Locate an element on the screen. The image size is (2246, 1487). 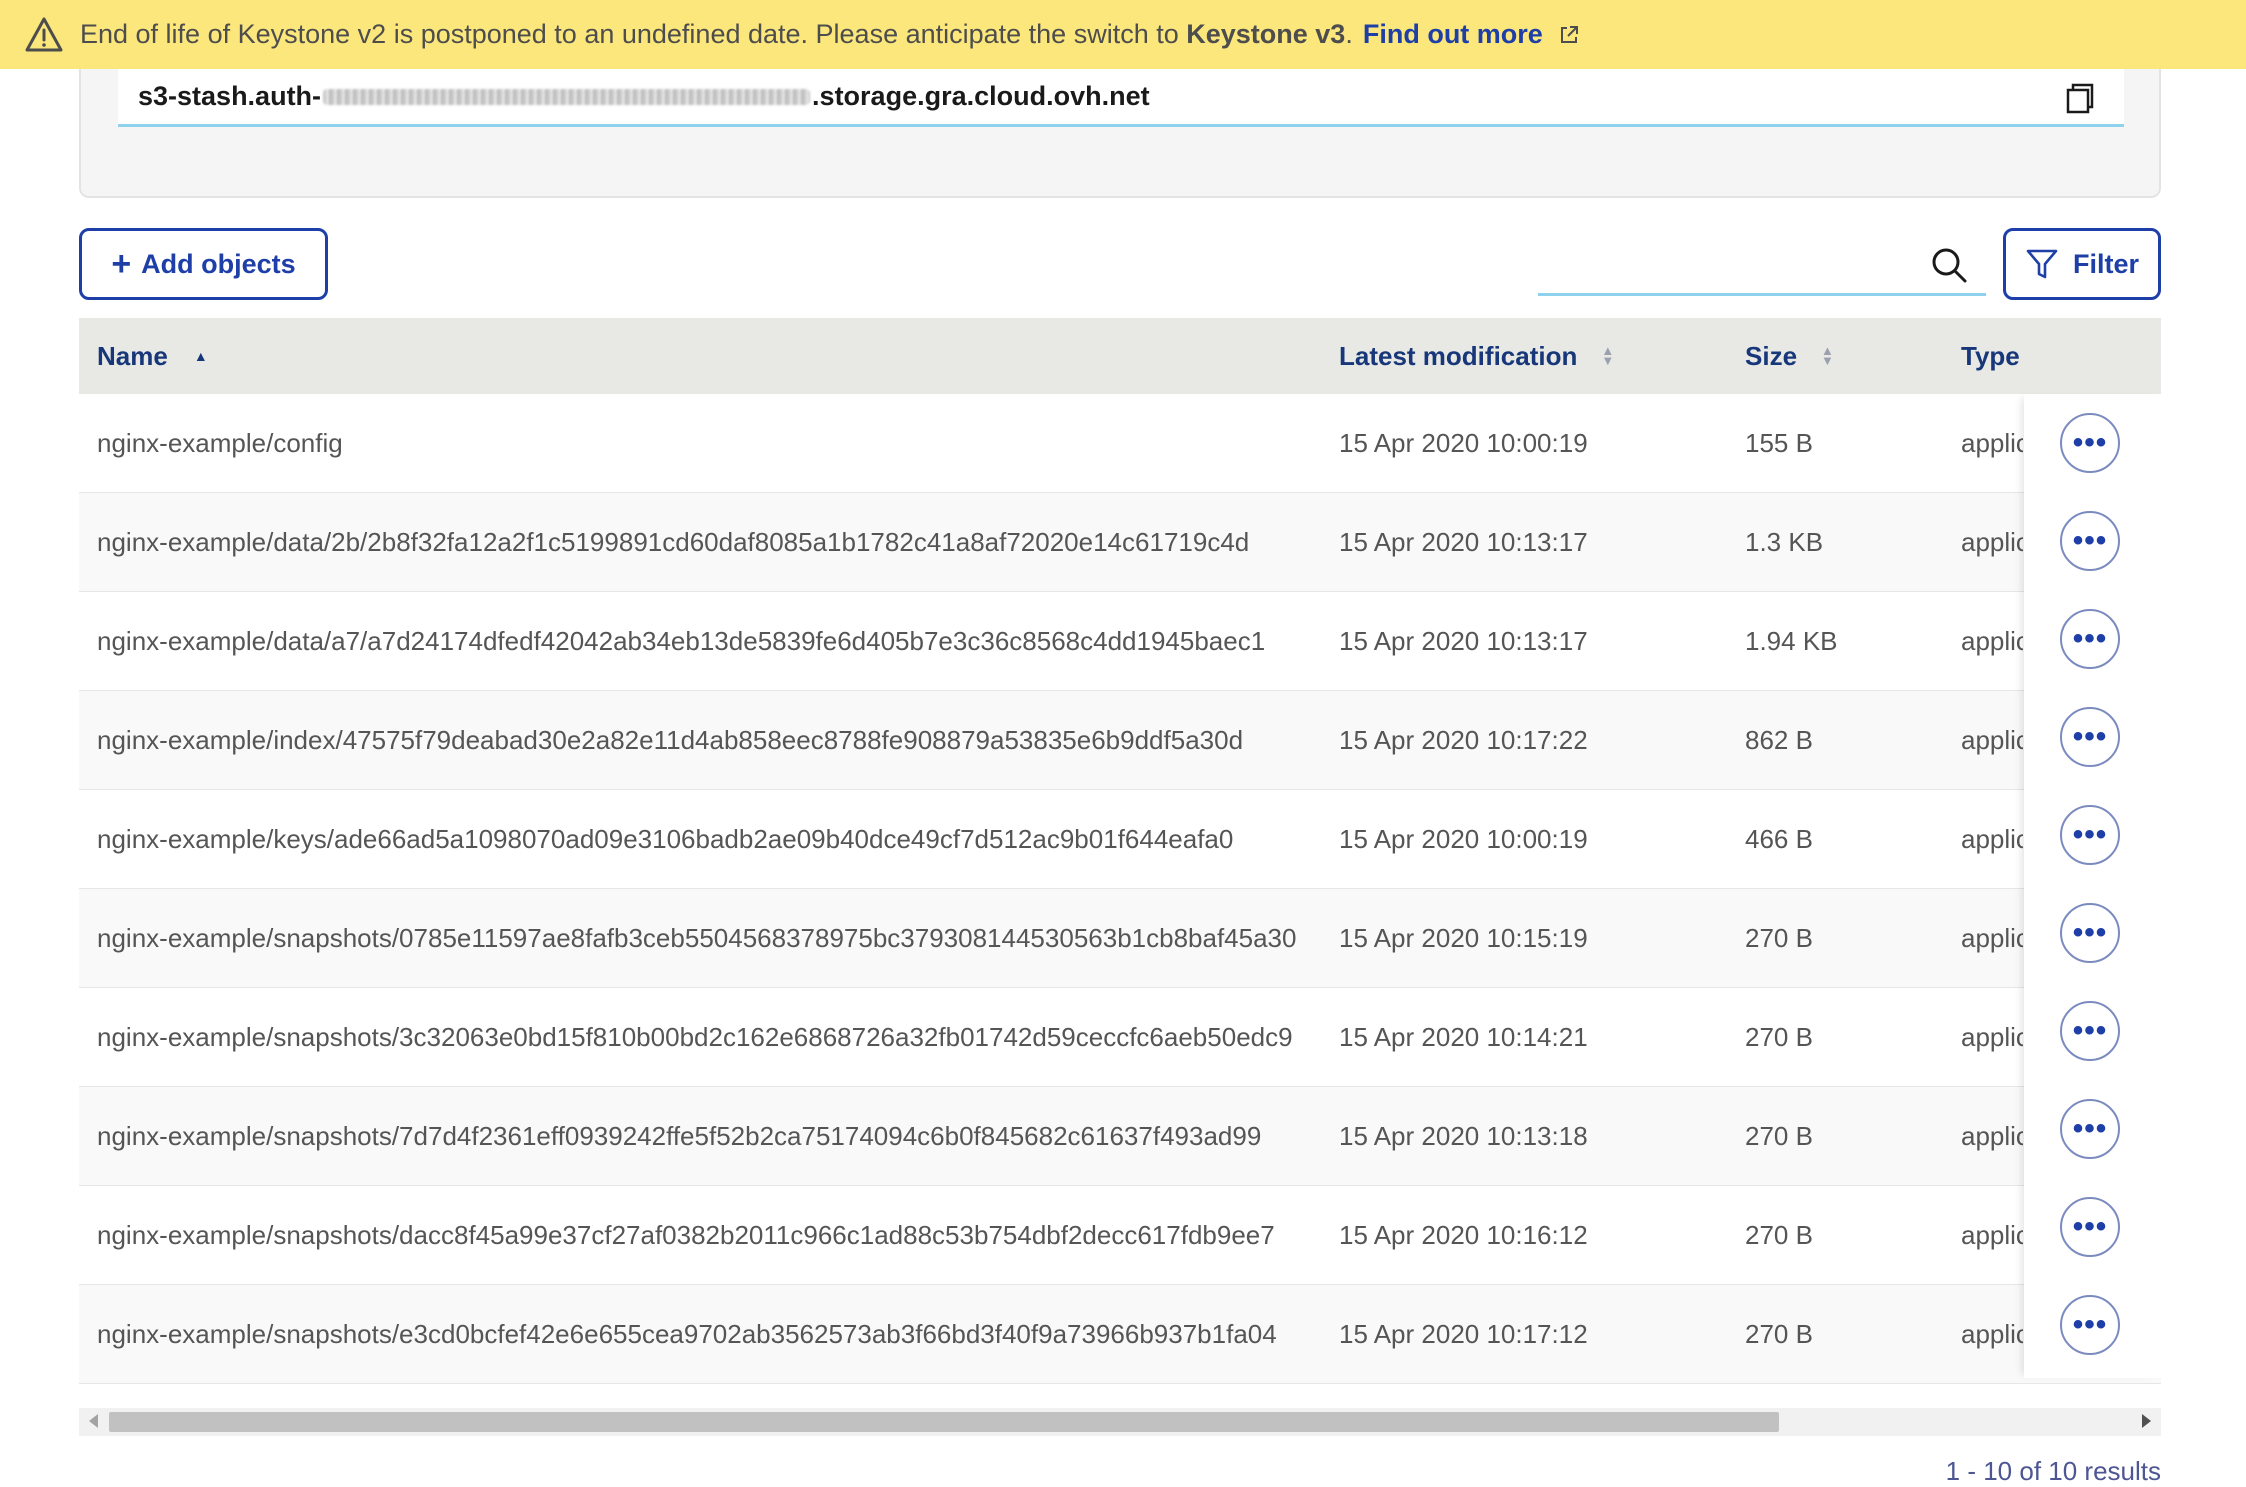
object-name: nginx-example/config is located at coordinates (747, 443).